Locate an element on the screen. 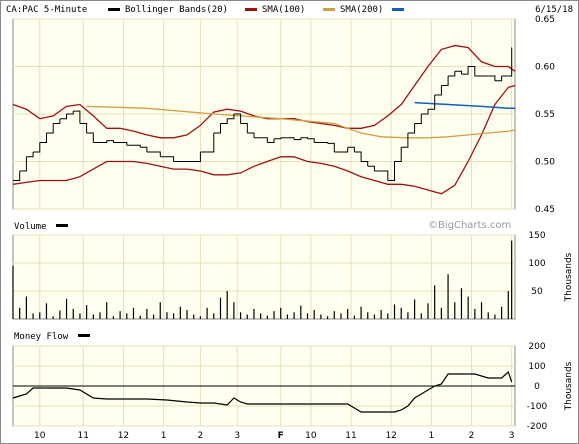  legend-label-0: Bollinger Bands(20) is located at coordinates (176, 10).